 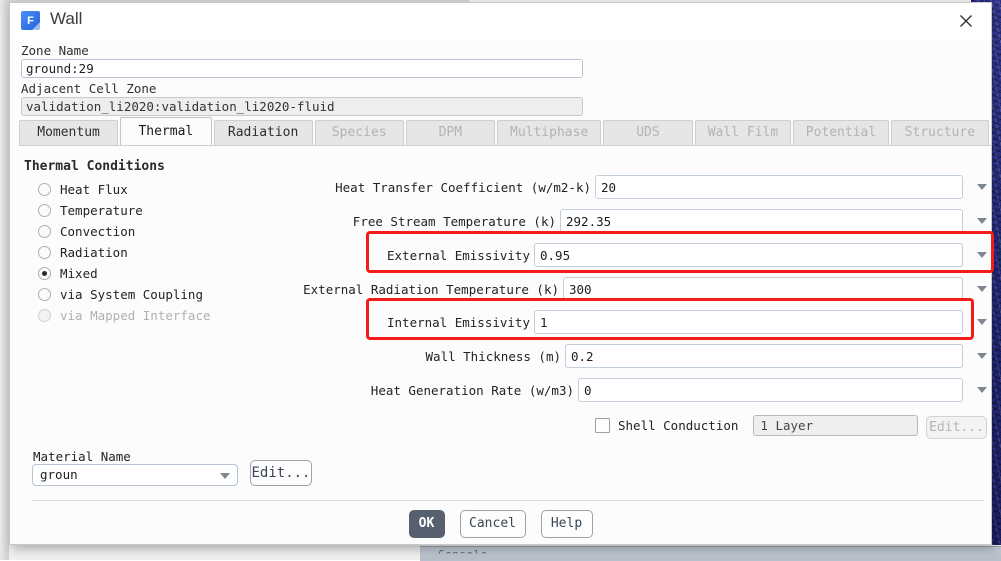 What do you see at coordinates (492, 524) in the screenshot?
I see `cancel-button: Cancel` at bounding box center [492, 524].